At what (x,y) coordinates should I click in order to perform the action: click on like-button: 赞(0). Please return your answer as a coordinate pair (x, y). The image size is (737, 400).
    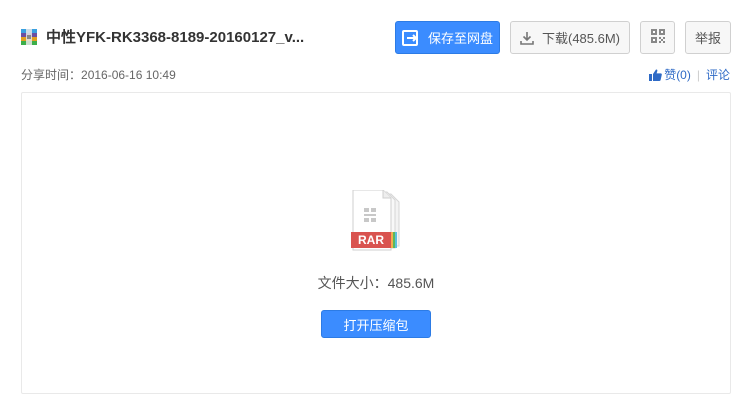
    Looking at the image, I should click on (670, 74).